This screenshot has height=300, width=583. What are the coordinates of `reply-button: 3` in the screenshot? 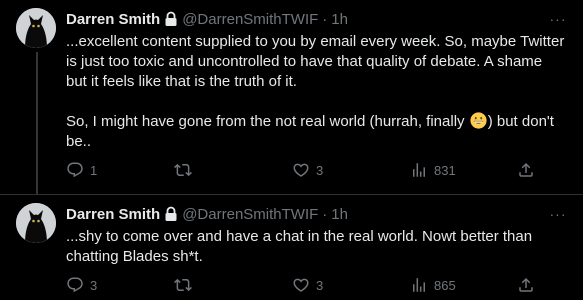 It's located at (81, 285).